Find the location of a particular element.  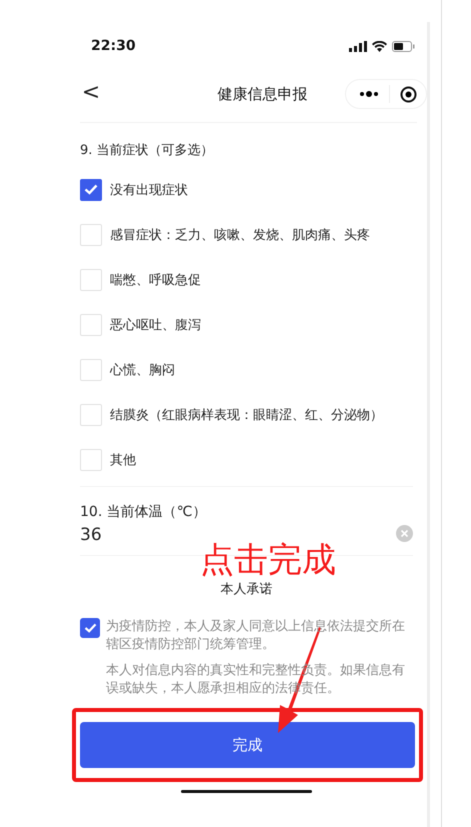

option-label: 结膜炎（红眼病样表现：眼睛涩、红、分泌物） is located at coordinates (246, 415).